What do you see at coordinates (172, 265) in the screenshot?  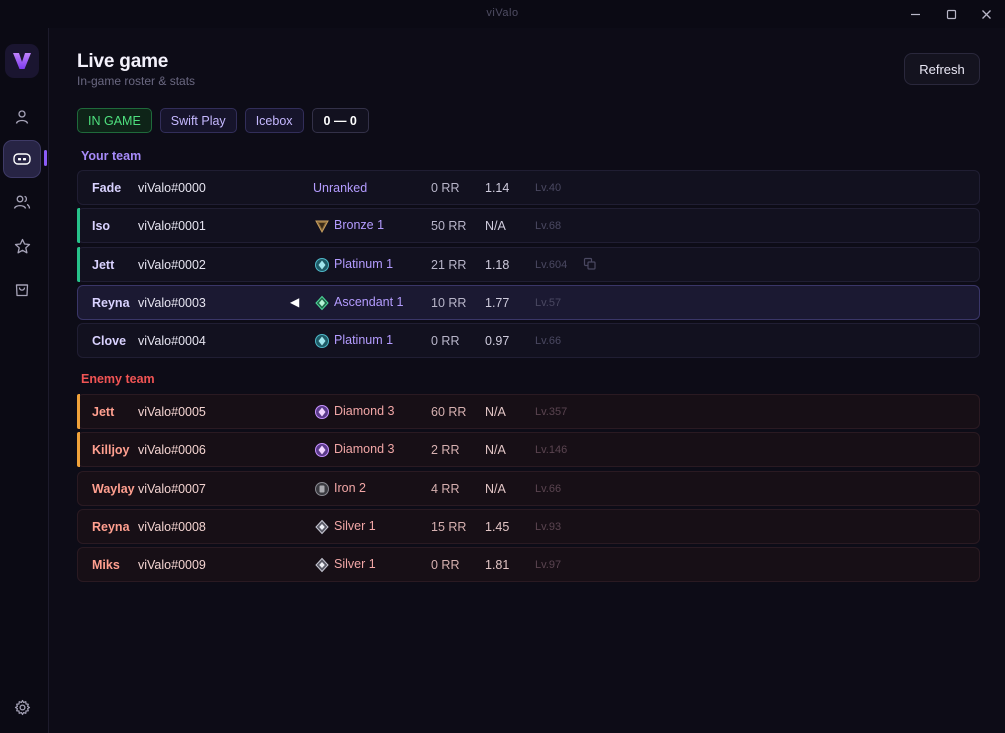 I see `player-name: viValo#0002` at bounding box center [172, 265].